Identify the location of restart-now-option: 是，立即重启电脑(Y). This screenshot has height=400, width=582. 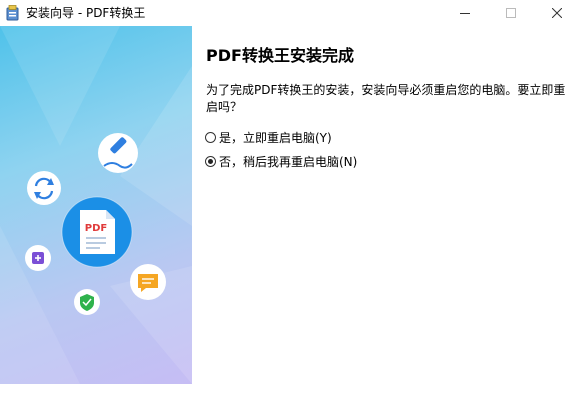
(268, 137).